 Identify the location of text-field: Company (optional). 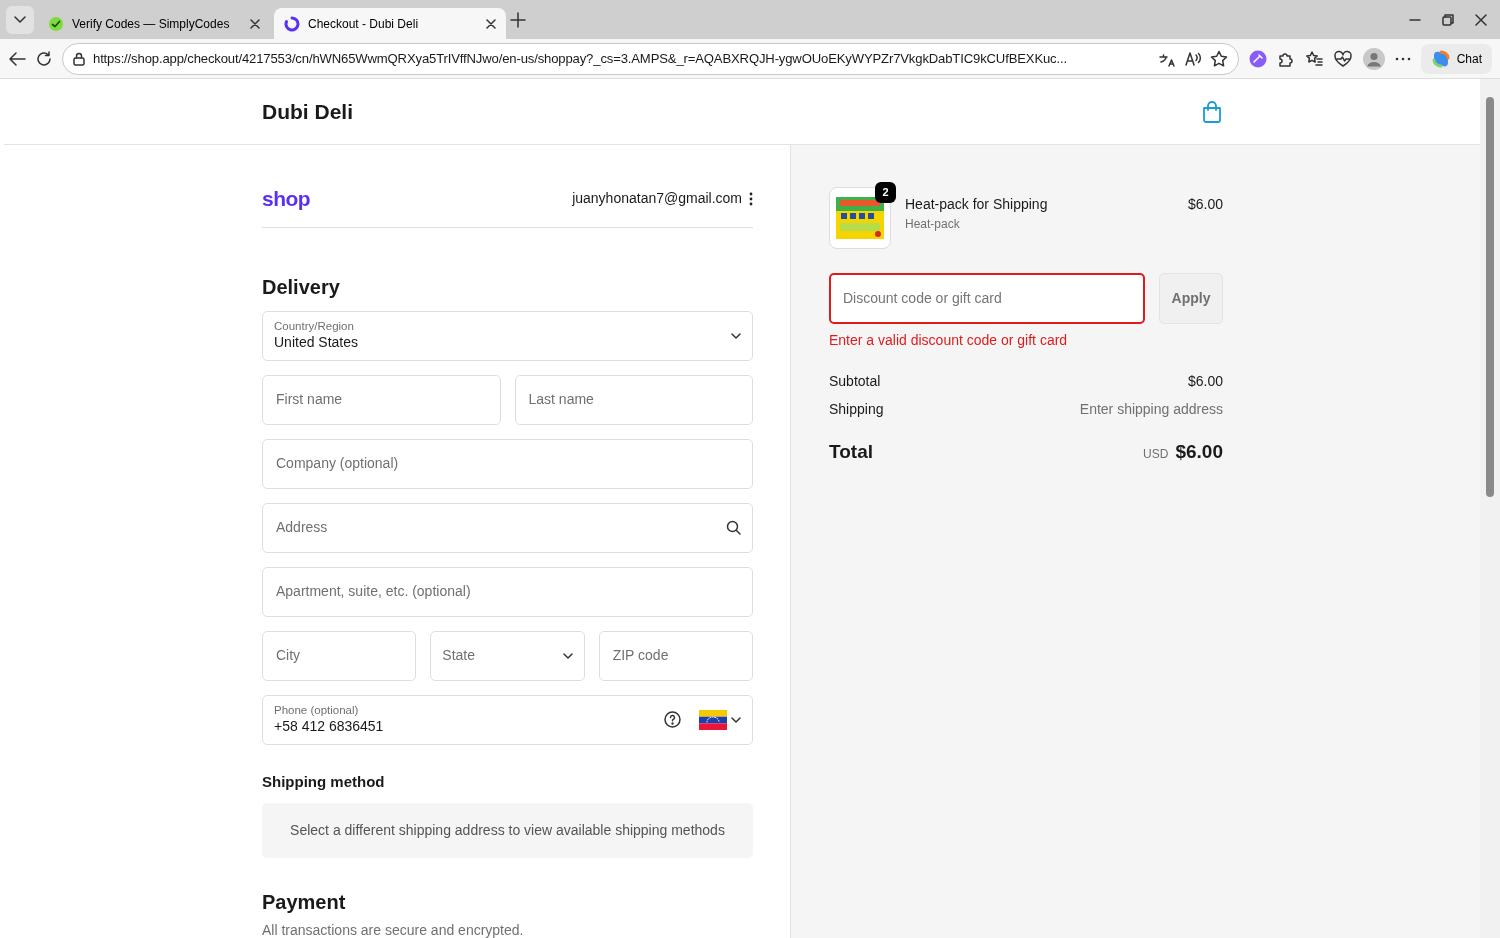
(507, 463).